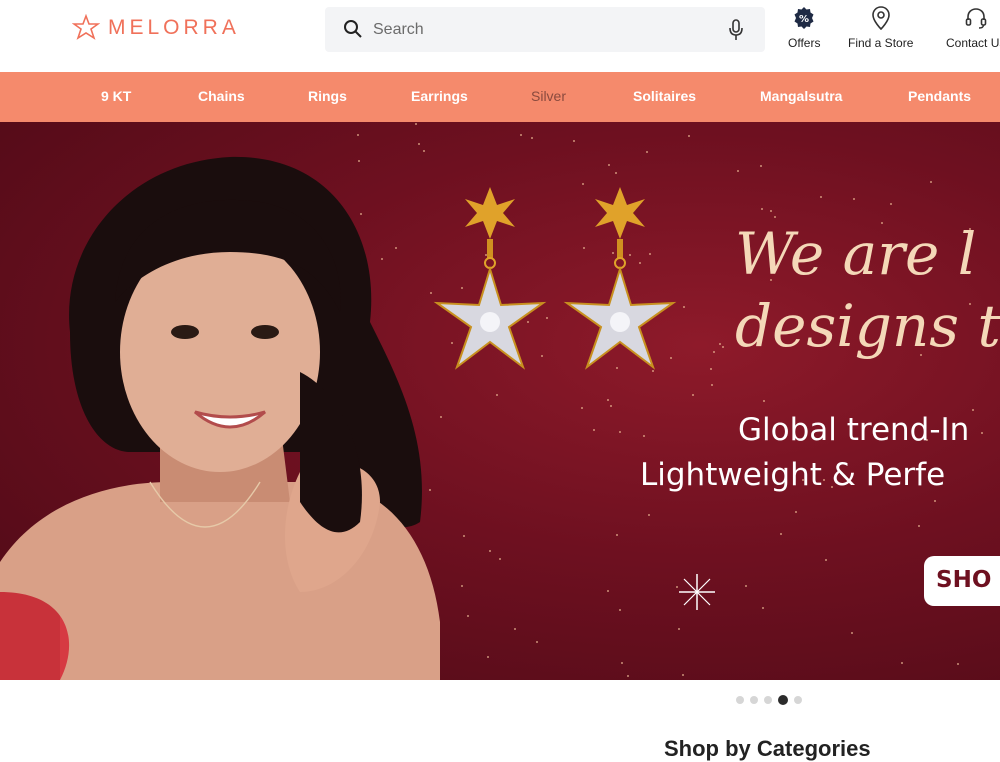 This screenshot has height=762, width=1000. I want to click on search-icon, so click(353, 29).